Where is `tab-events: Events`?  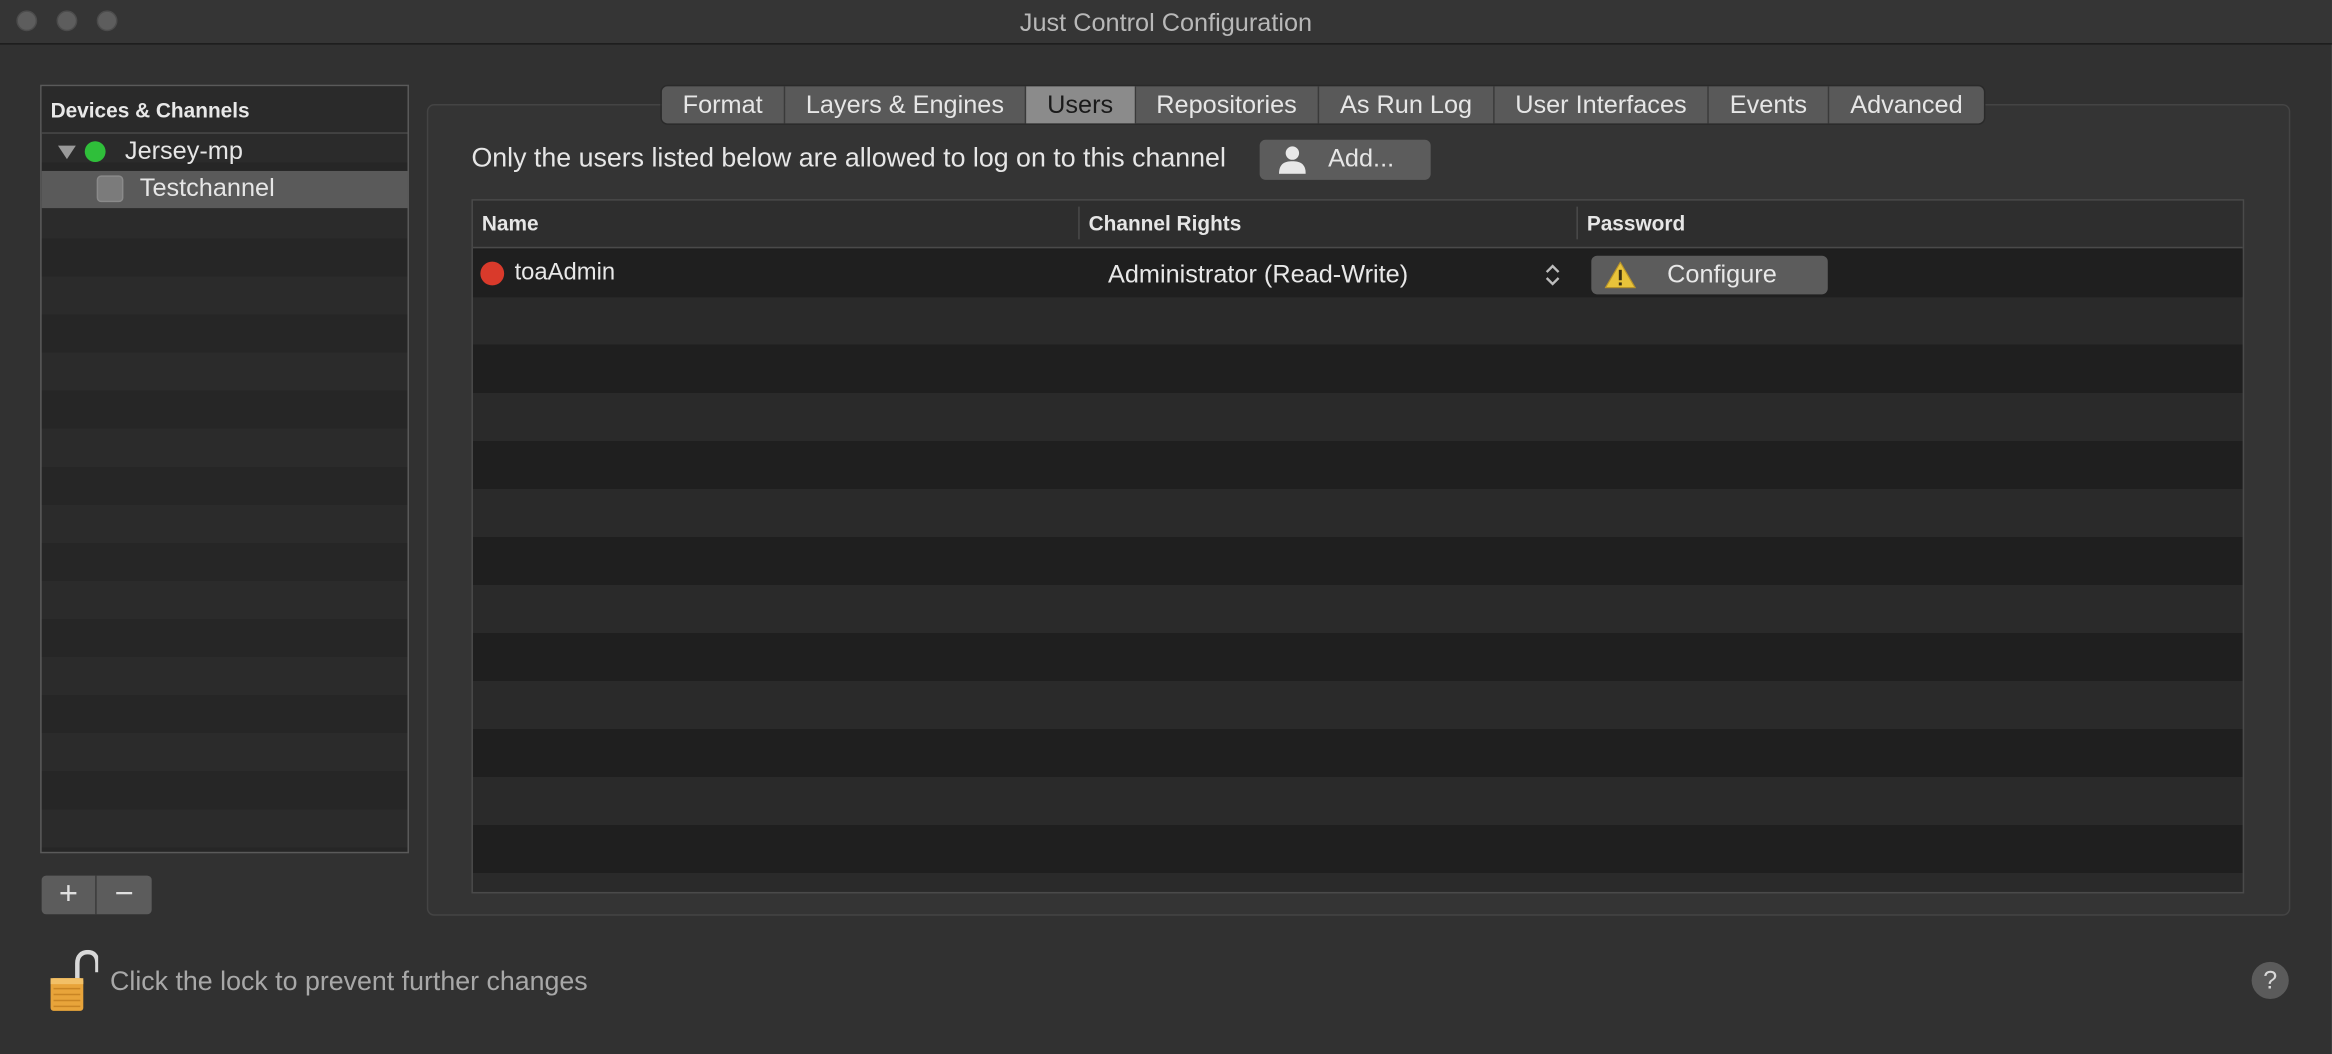 tab-events: Events is located at coordinates (1769, 105).